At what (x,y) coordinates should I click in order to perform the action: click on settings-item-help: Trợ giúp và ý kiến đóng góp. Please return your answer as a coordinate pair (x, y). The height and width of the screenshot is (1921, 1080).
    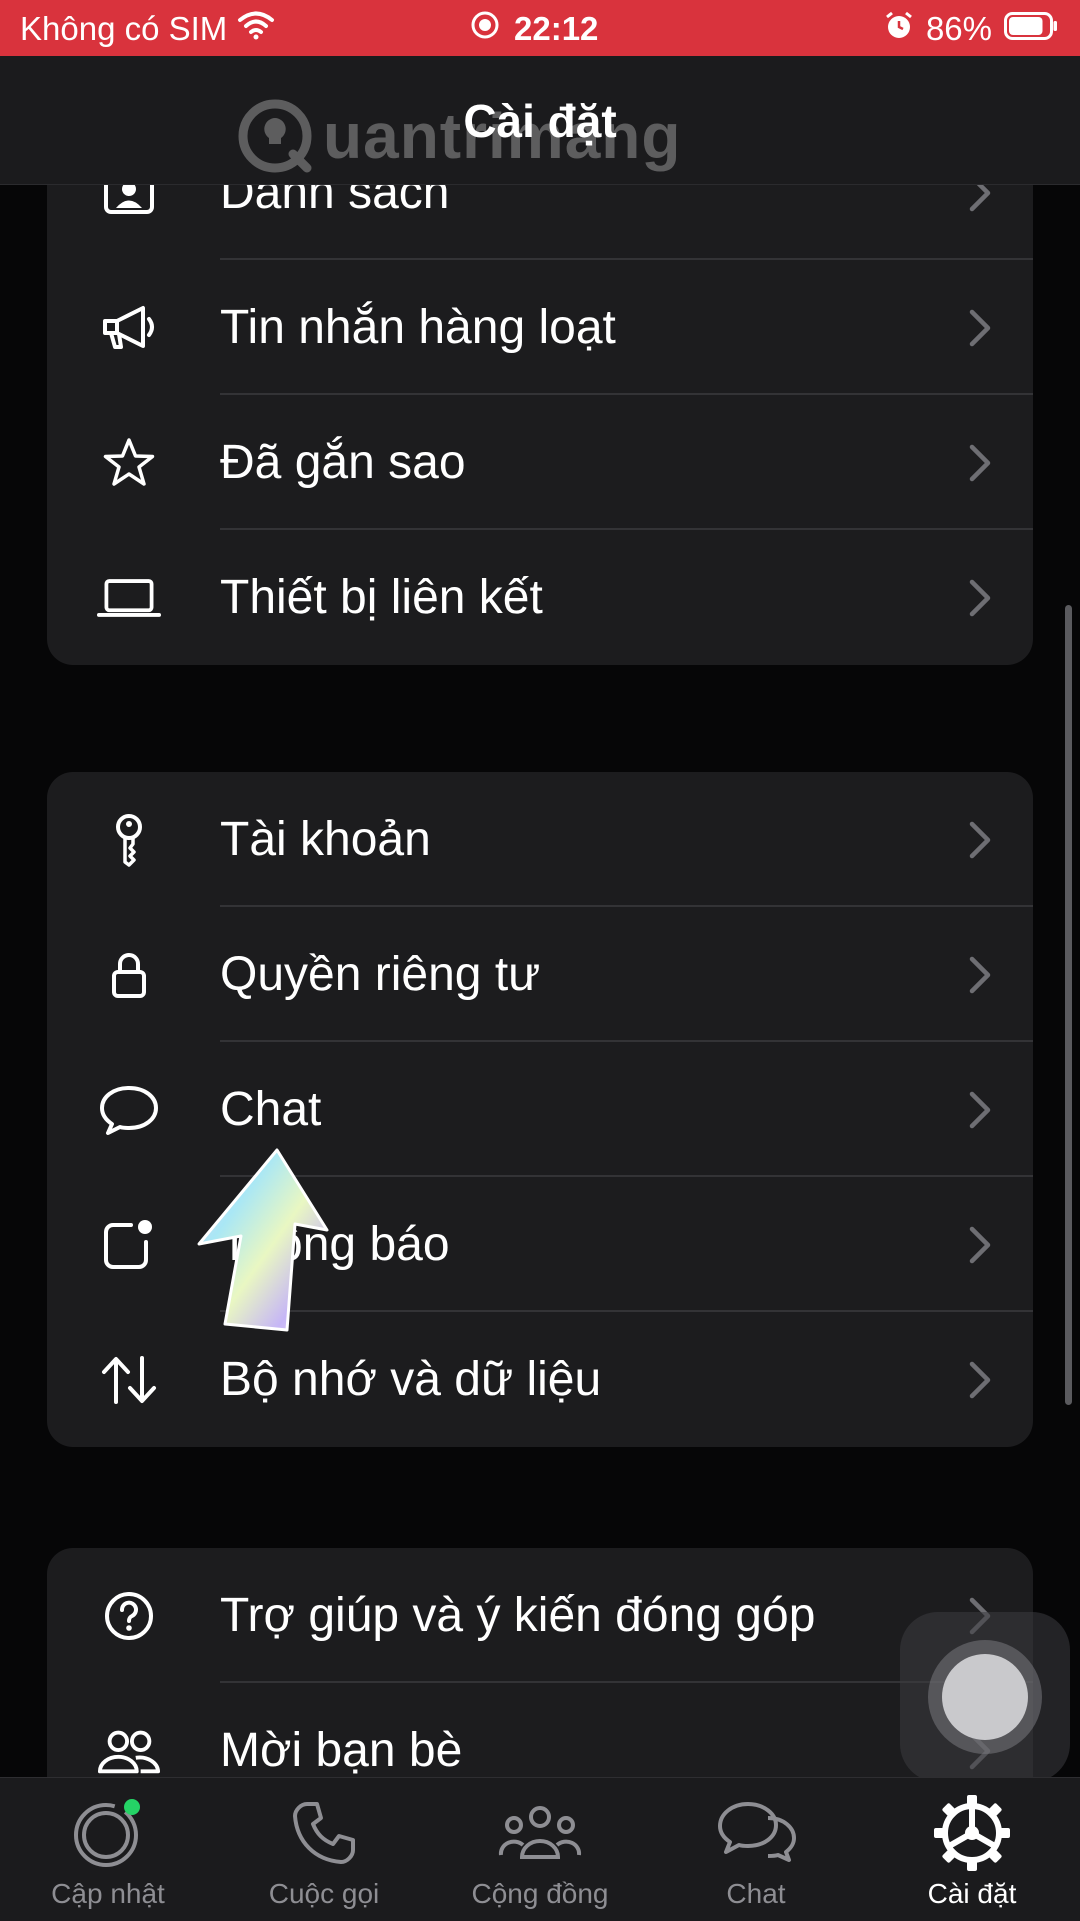
    Looking at the image, I should click on (540, 1615).